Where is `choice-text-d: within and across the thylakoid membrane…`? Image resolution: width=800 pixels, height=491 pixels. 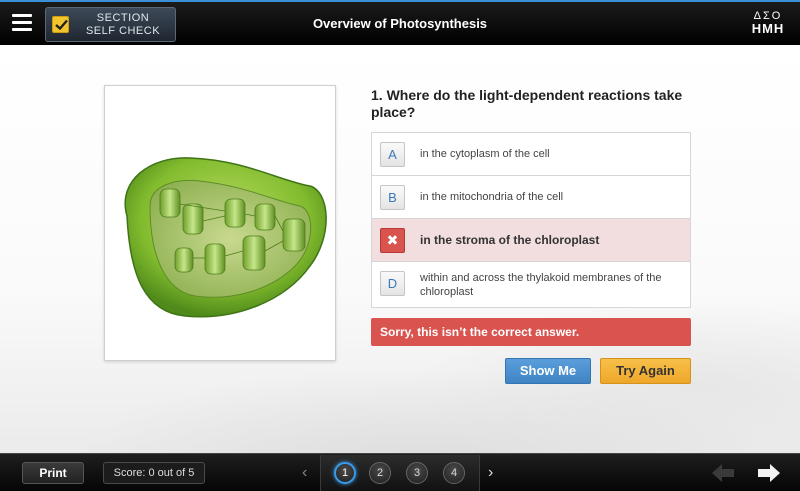
choice-text-d: within and across the thylakoid membrane… is located at coordinates (541, 284).